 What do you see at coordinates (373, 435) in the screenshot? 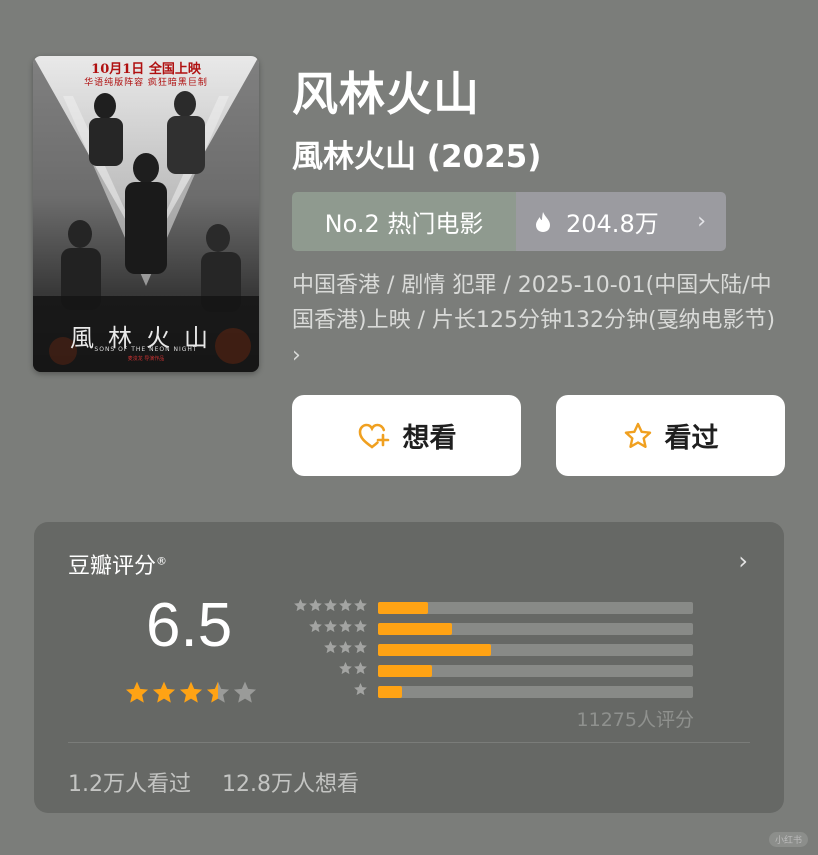
I see `heart-plus-icon` at bounding box center [373, 435].